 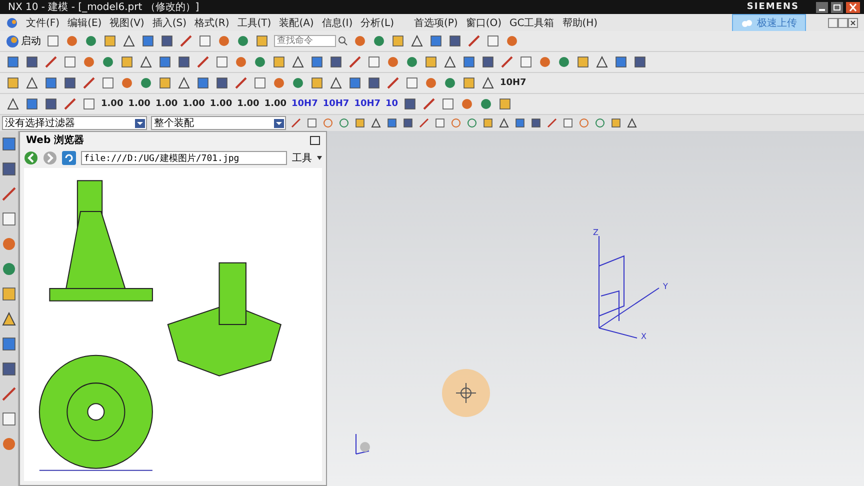 What do you see at coordinates (484, 23) in the screenshot?
I see `menu-item: 窗口(O)` at bounding box center [484, 23].